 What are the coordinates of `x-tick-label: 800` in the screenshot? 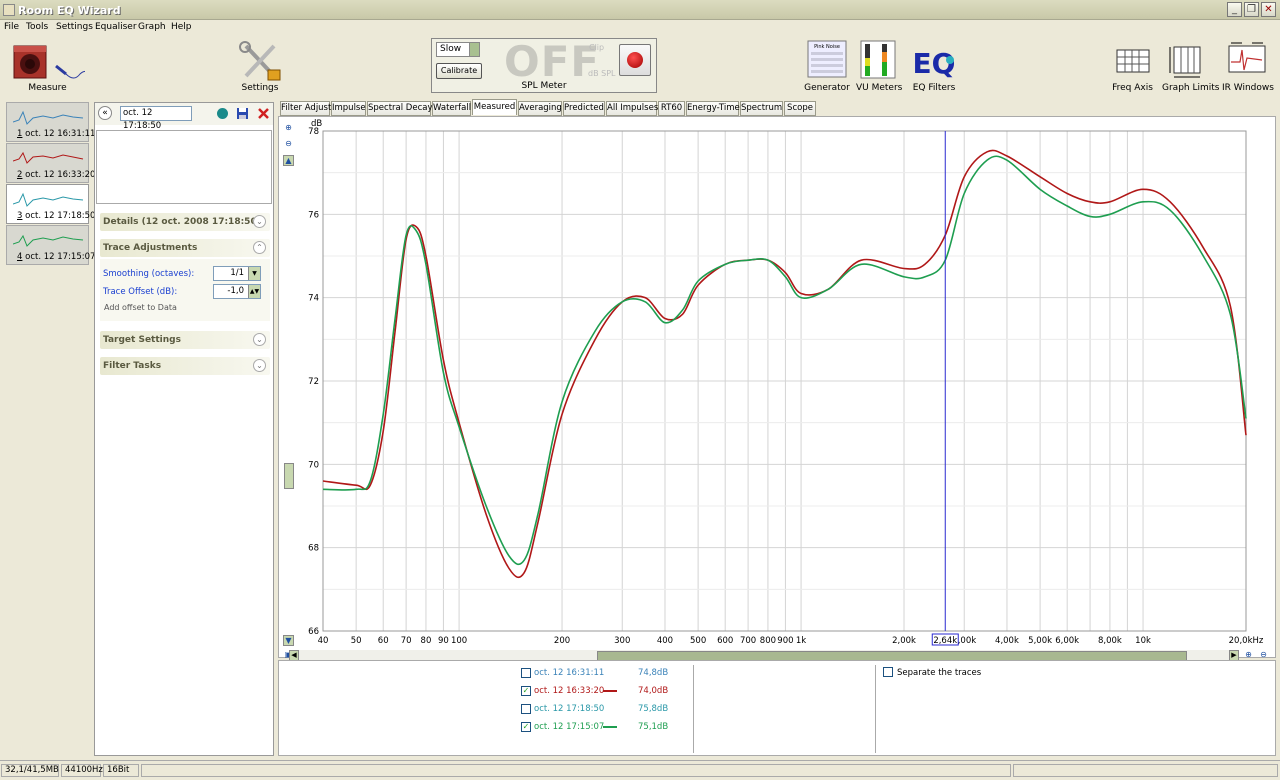 It's located at (768, 641).